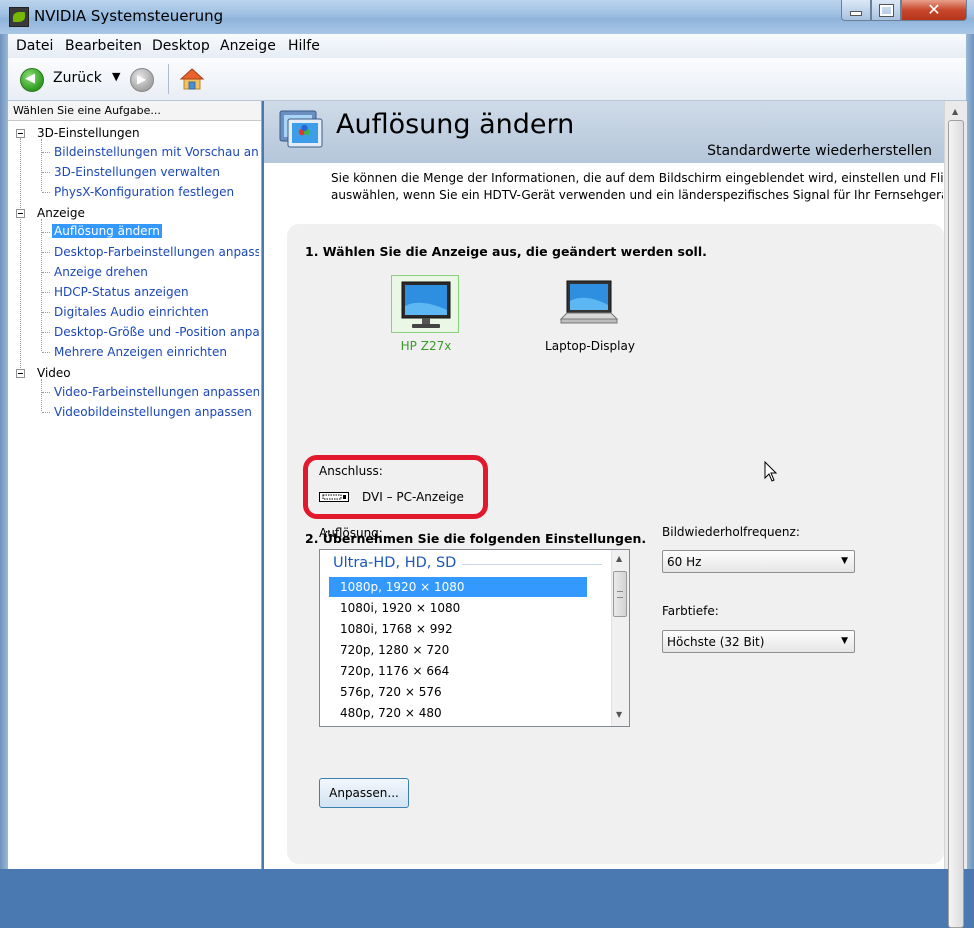 The width and height of the screenshot is (974, 928). I want to click on back-arrow-icon, so click(32, 80).